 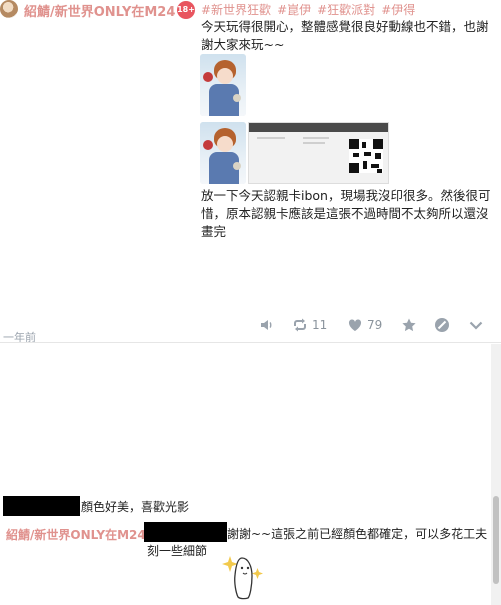 I want to click on post-image-ibon-ticket, so click(x=318, y=153).